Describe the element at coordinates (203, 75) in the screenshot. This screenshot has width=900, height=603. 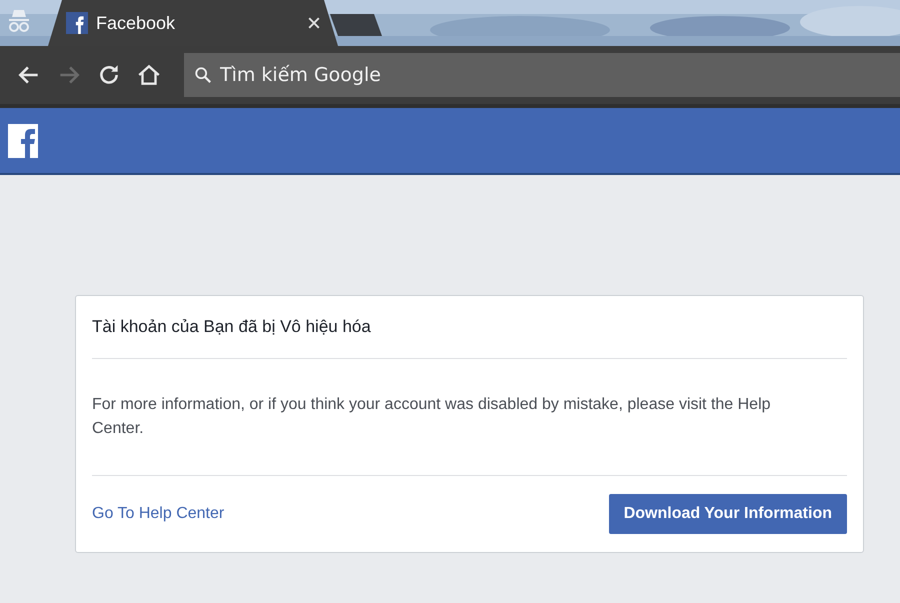
I see `search-icon` at that location.